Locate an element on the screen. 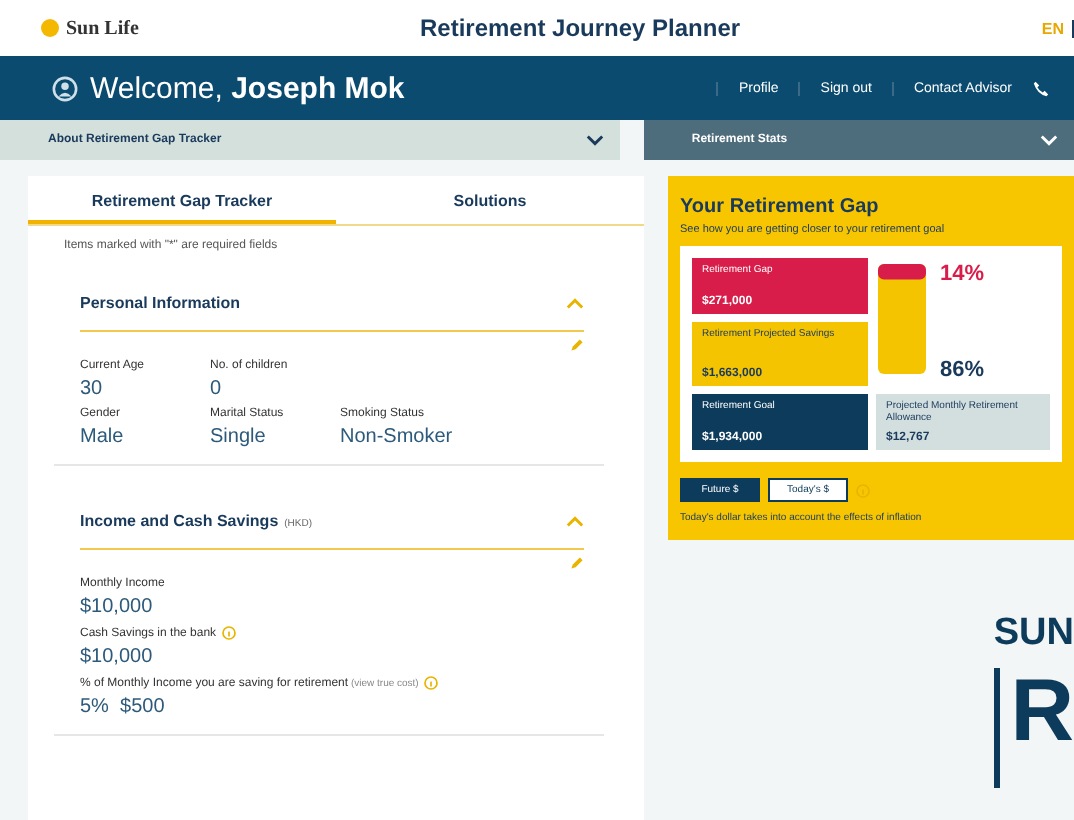  chevron-down-icon is located at coordinates (594, 140).